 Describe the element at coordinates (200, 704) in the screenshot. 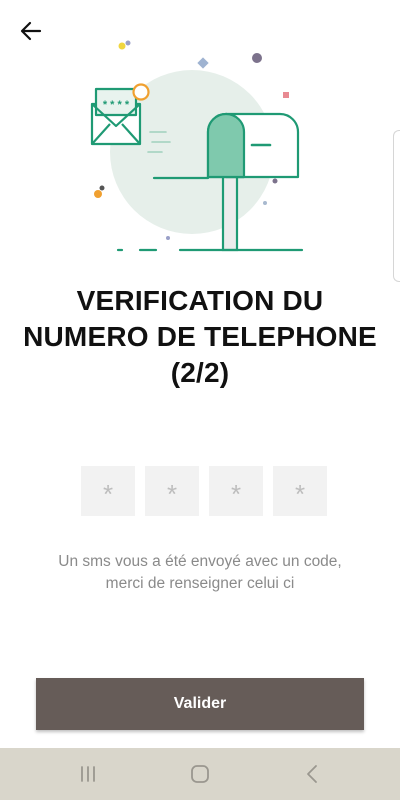

I see `validate-button: Valider` at that location.